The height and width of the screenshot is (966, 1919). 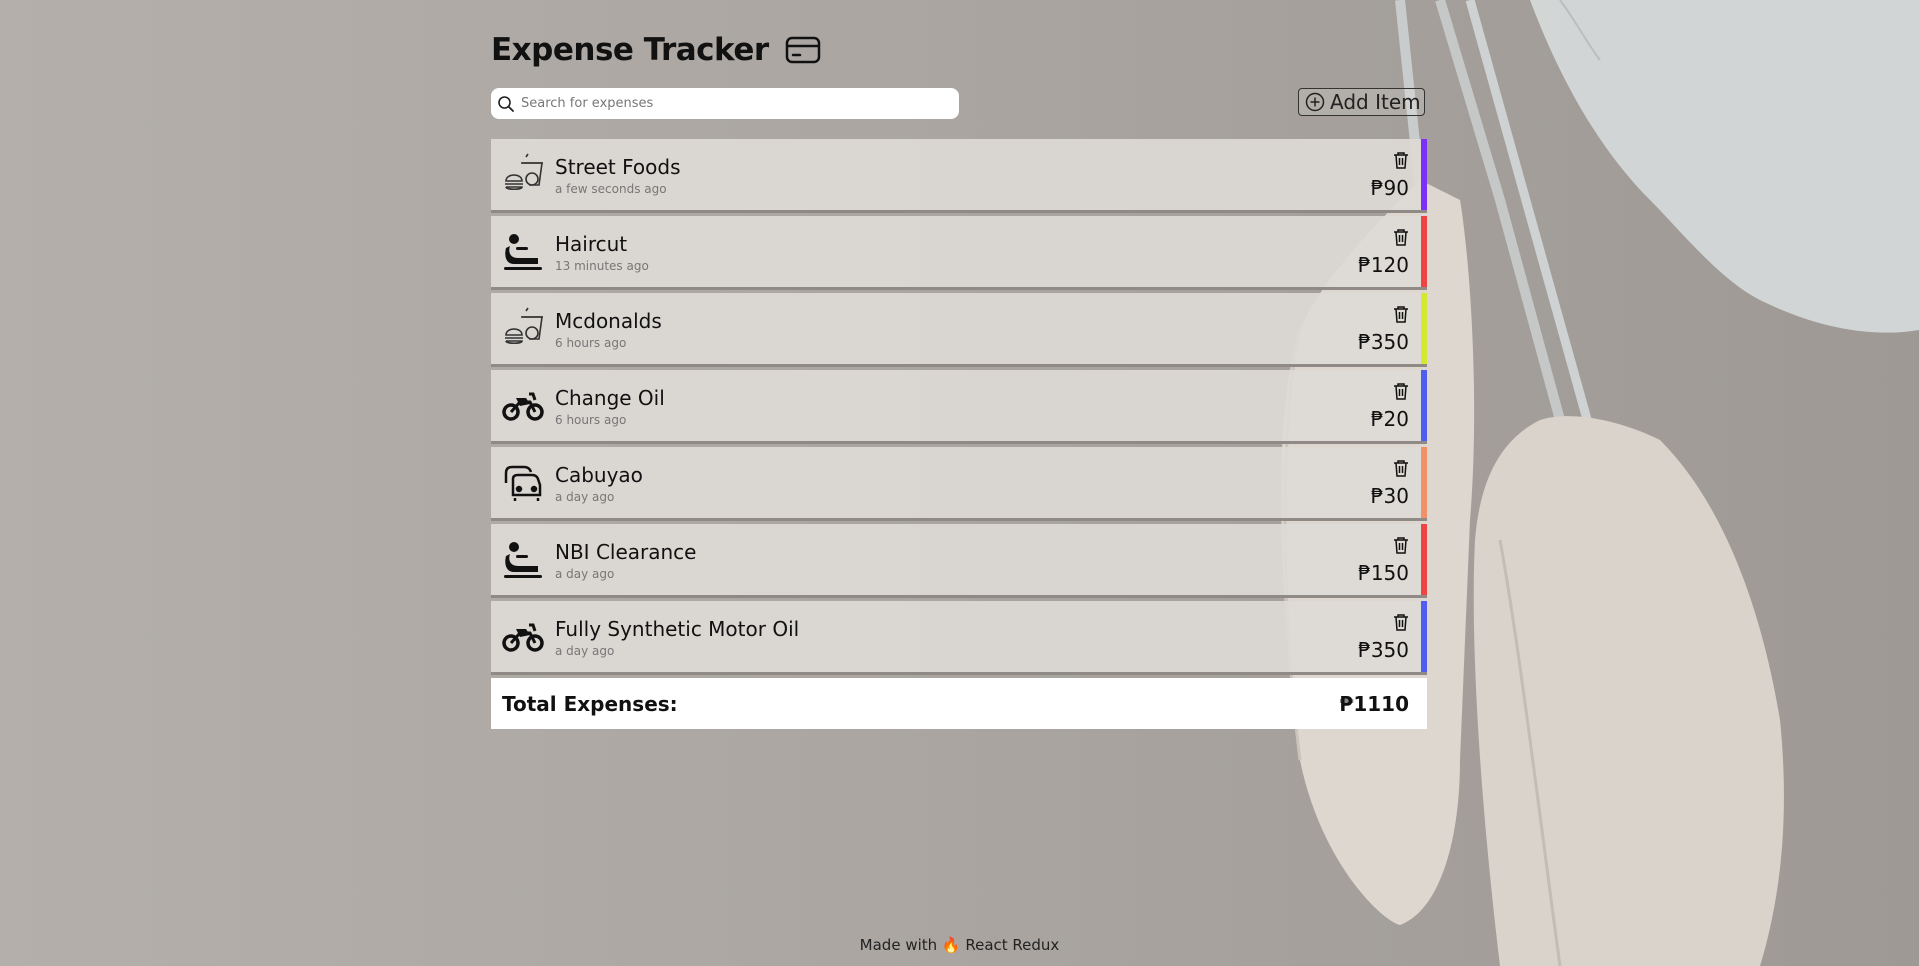 What do you see at coordinates (1374, 704) in the screenshot?
I see `total-value: ₱1110` at bounding box center [1374, 704].